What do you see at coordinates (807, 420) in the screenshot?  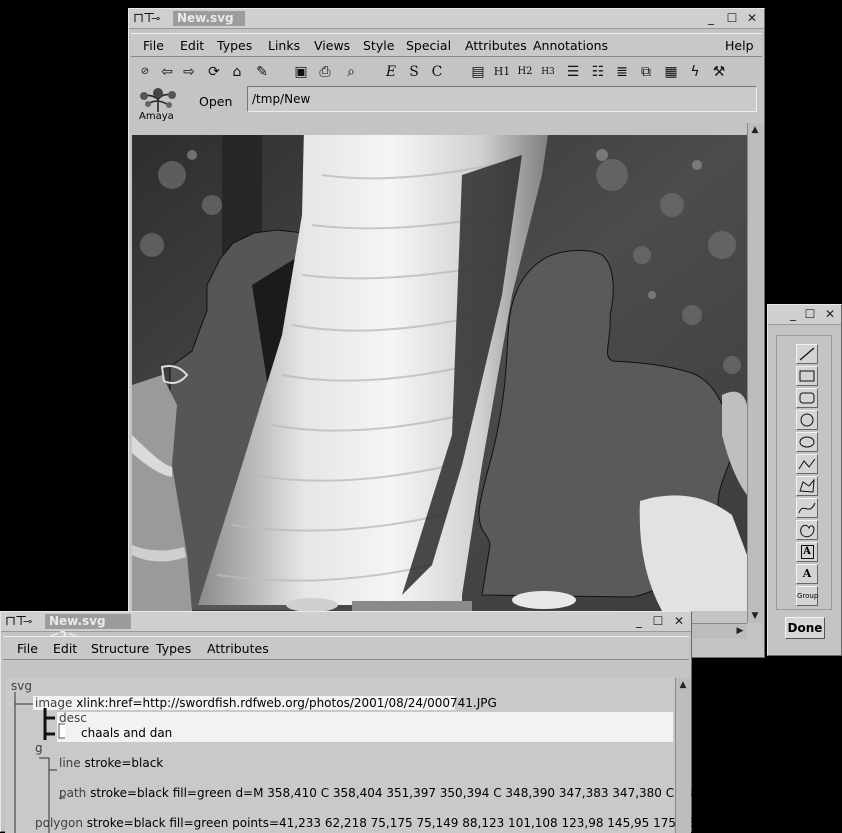 I see `circle-tool-icon` at bounding box center [807, 420].